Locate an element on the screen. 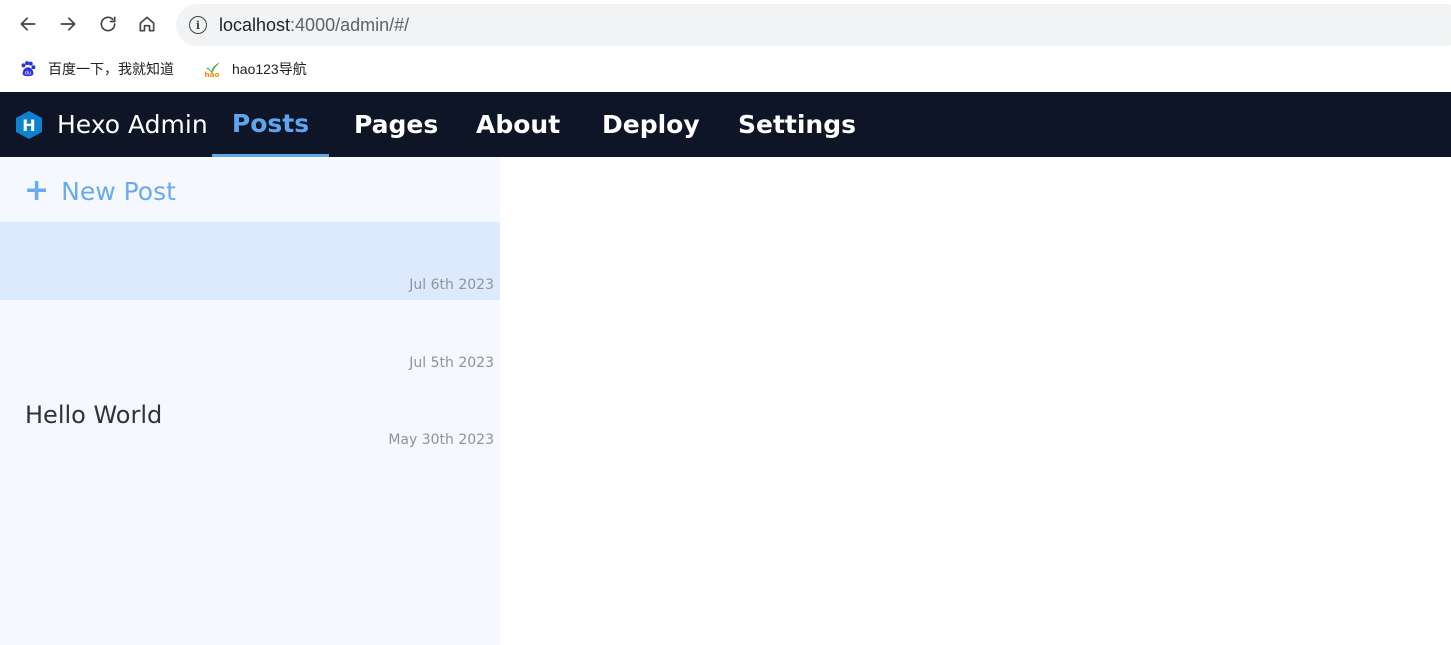  bookmark-baidu: du 百度一下，我就知道 is located at coordinates (96, 69).